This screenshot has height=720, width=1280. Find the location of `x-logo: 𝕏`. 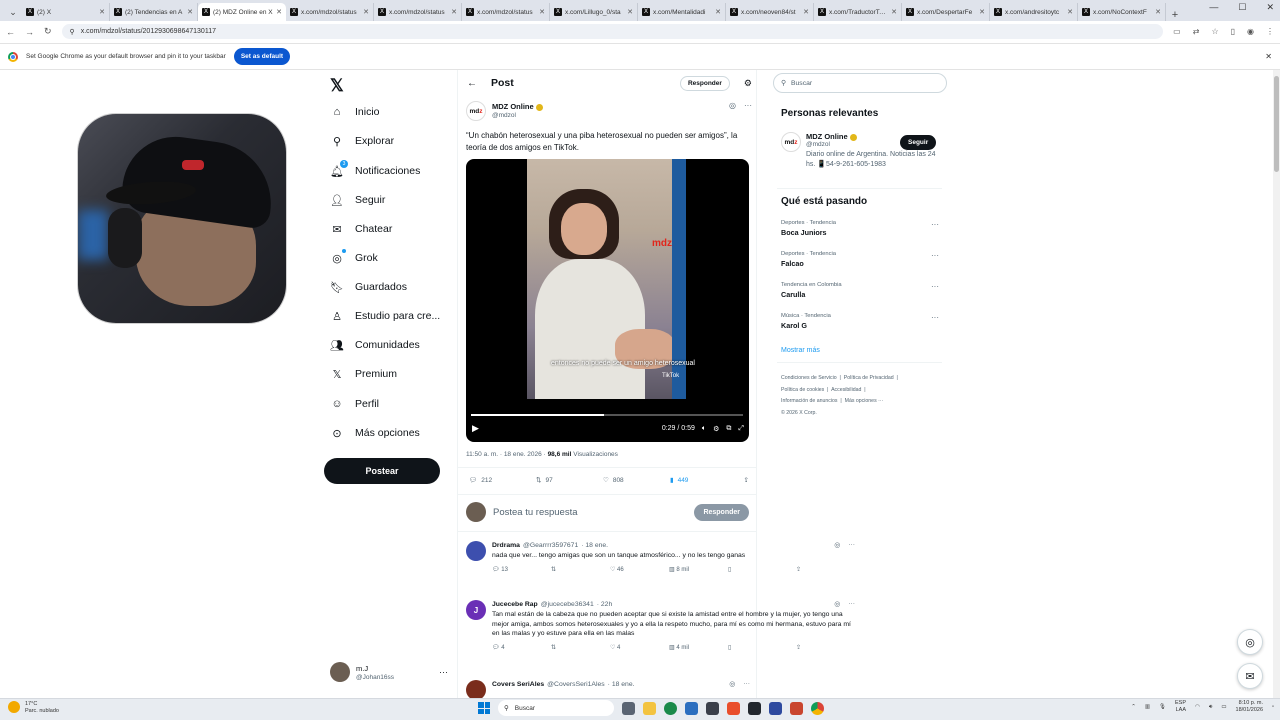

x-logo: 𝕏 is located at coordinates (337, 86).